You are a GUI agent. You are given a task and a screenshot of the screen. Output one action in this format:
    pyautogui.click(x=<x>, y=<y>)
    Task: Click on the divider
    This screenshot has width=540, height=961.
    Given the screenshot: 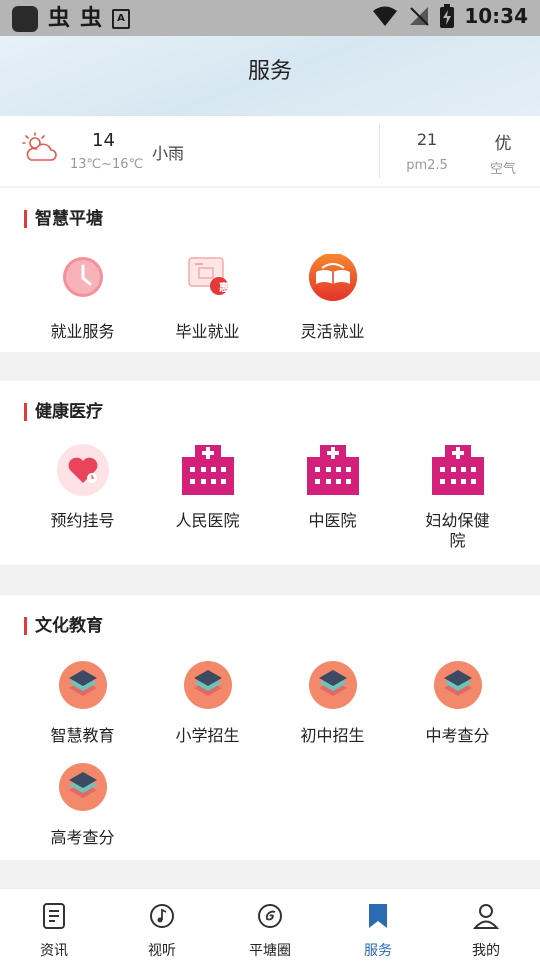 What is the action you would take?
    pyautogui.click(x=379, y=151)
    